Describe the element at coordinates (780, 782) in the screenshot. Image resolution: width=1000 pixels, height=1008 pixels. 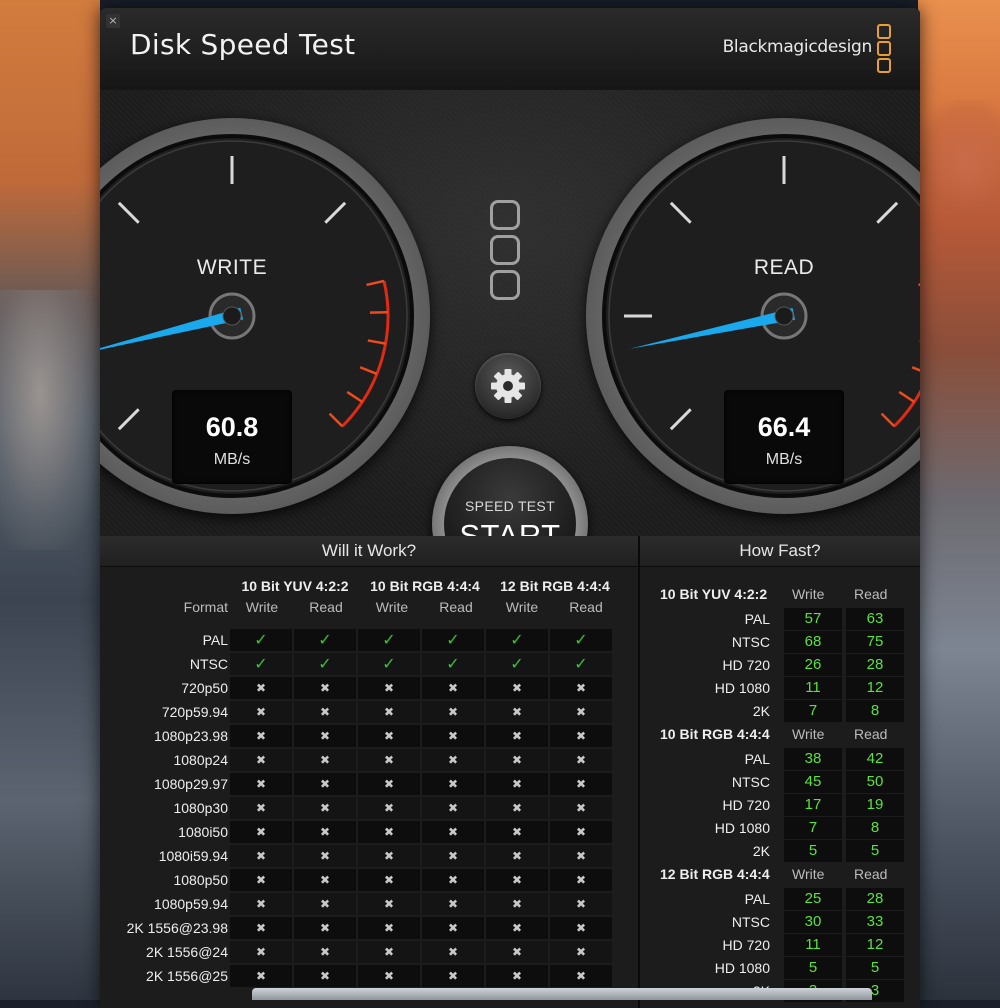
I see `table-row: NTSC4550` at that location.